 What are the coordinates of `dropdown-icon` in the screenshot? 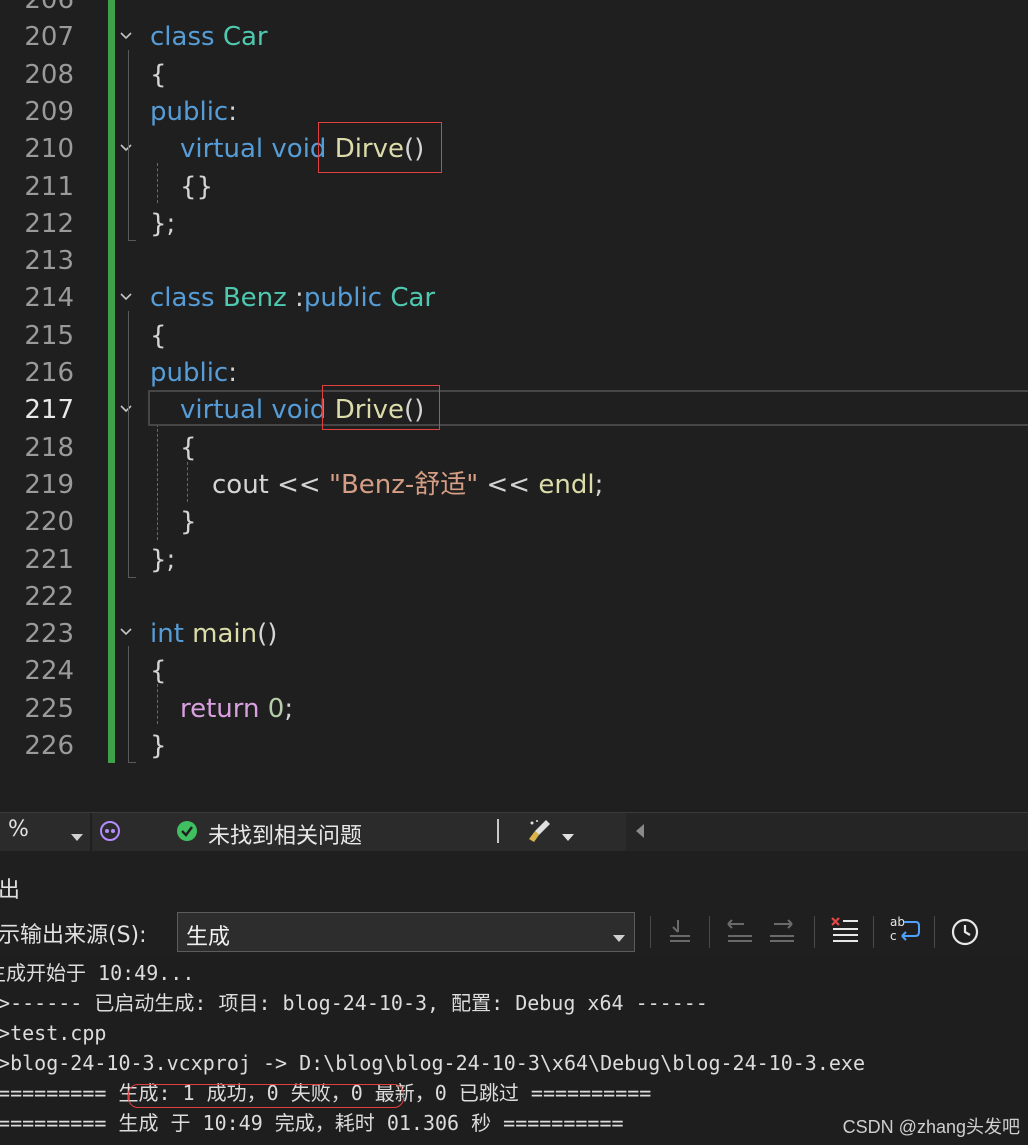 It's located at (77, 836).